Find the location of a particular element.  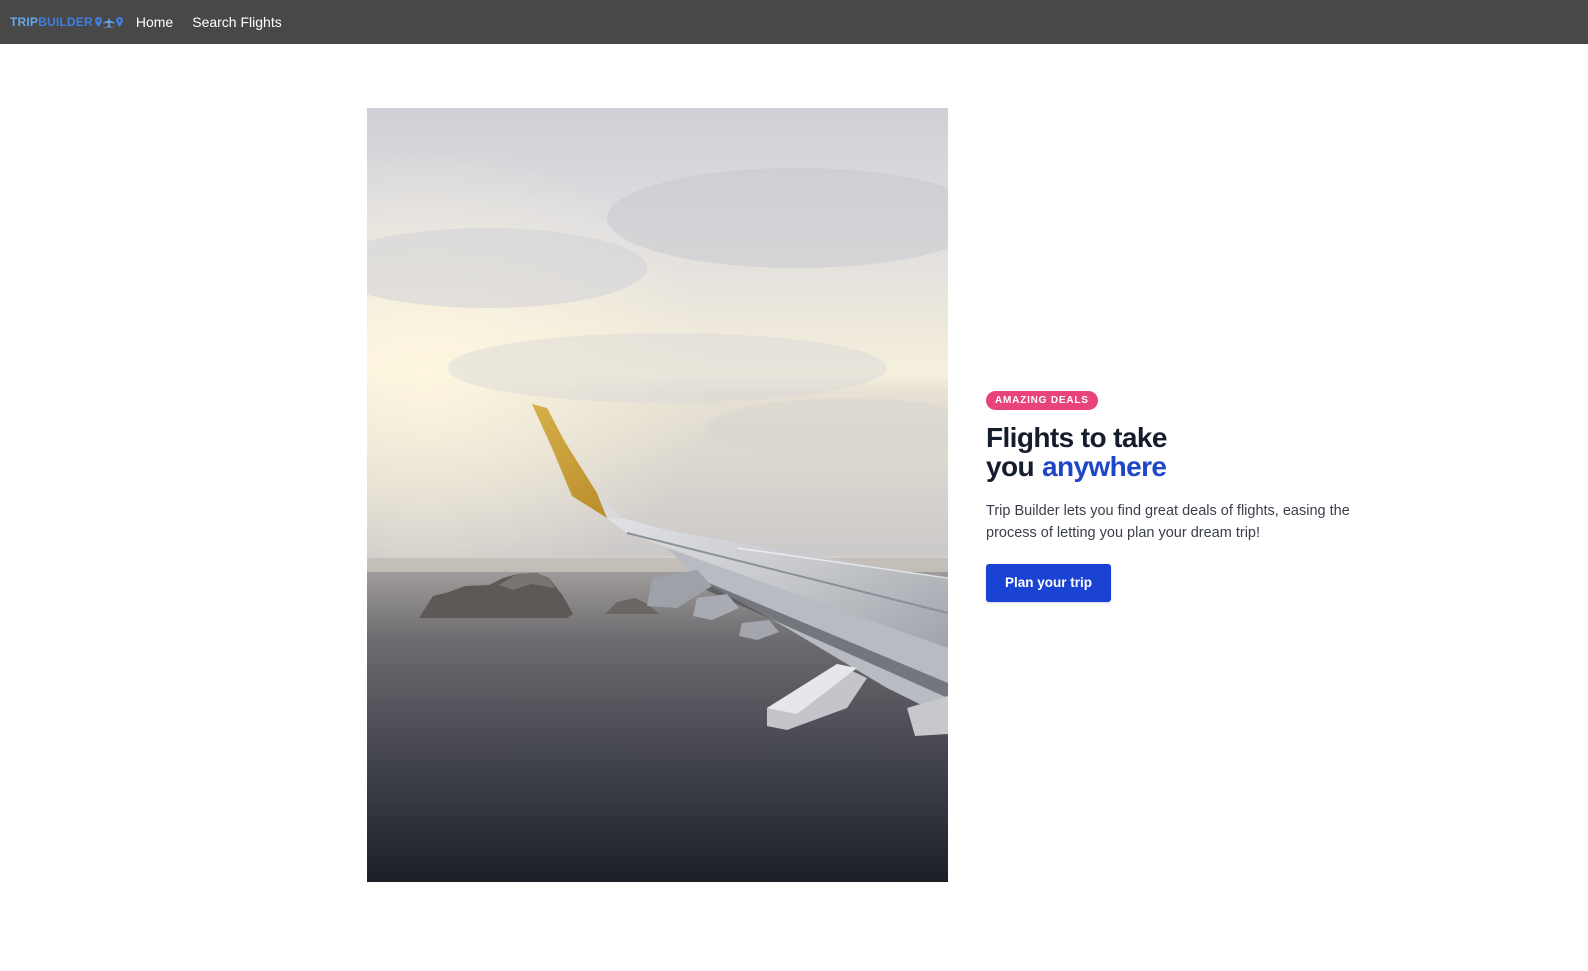

brand-icons is located at coordinates (108, 22).